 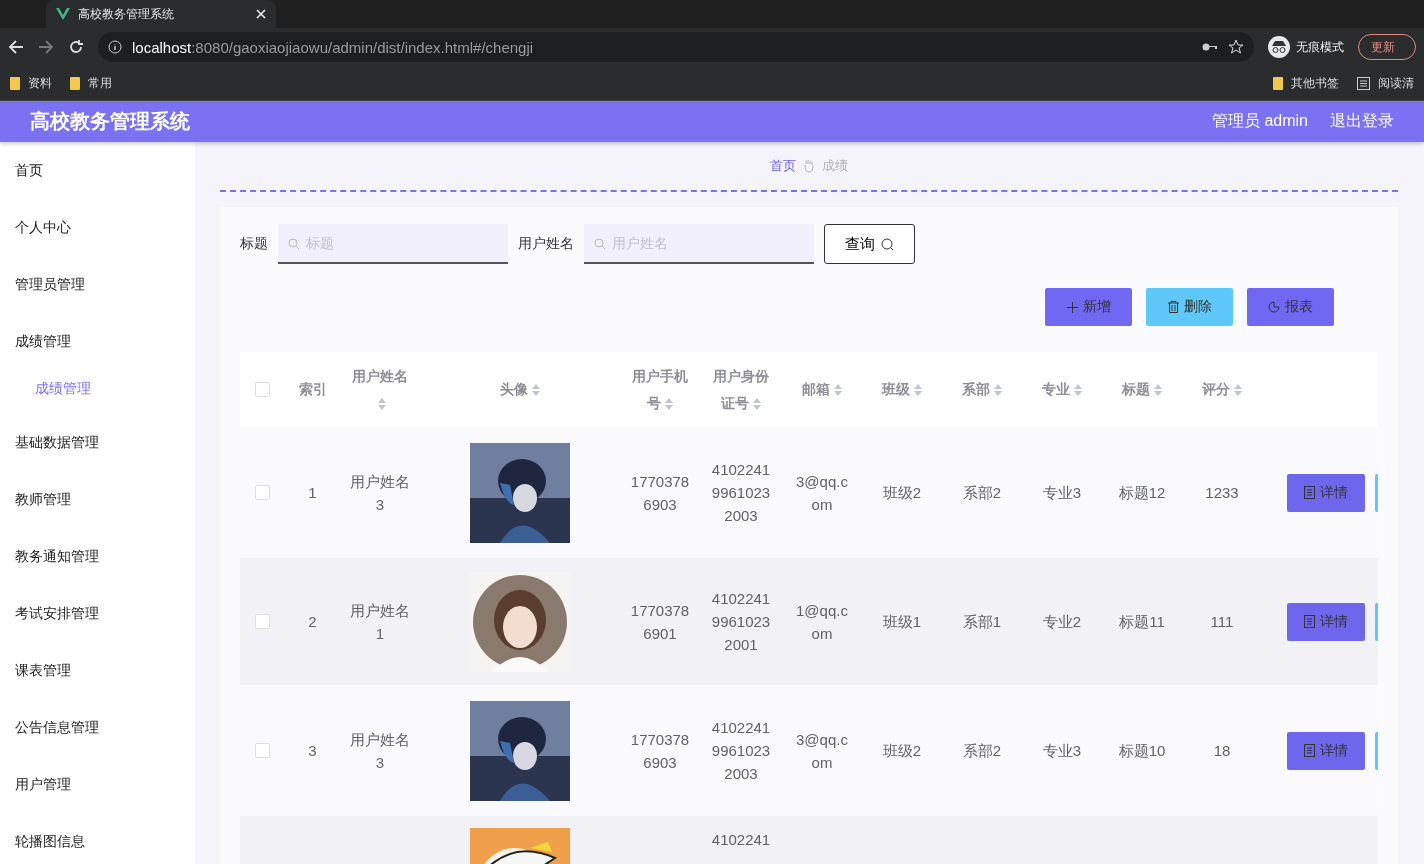 What do you see at coordinates (110, 121) in the screenshot?
I see `app-title: 高校教务管理系统` at bounding box center [110, 121].